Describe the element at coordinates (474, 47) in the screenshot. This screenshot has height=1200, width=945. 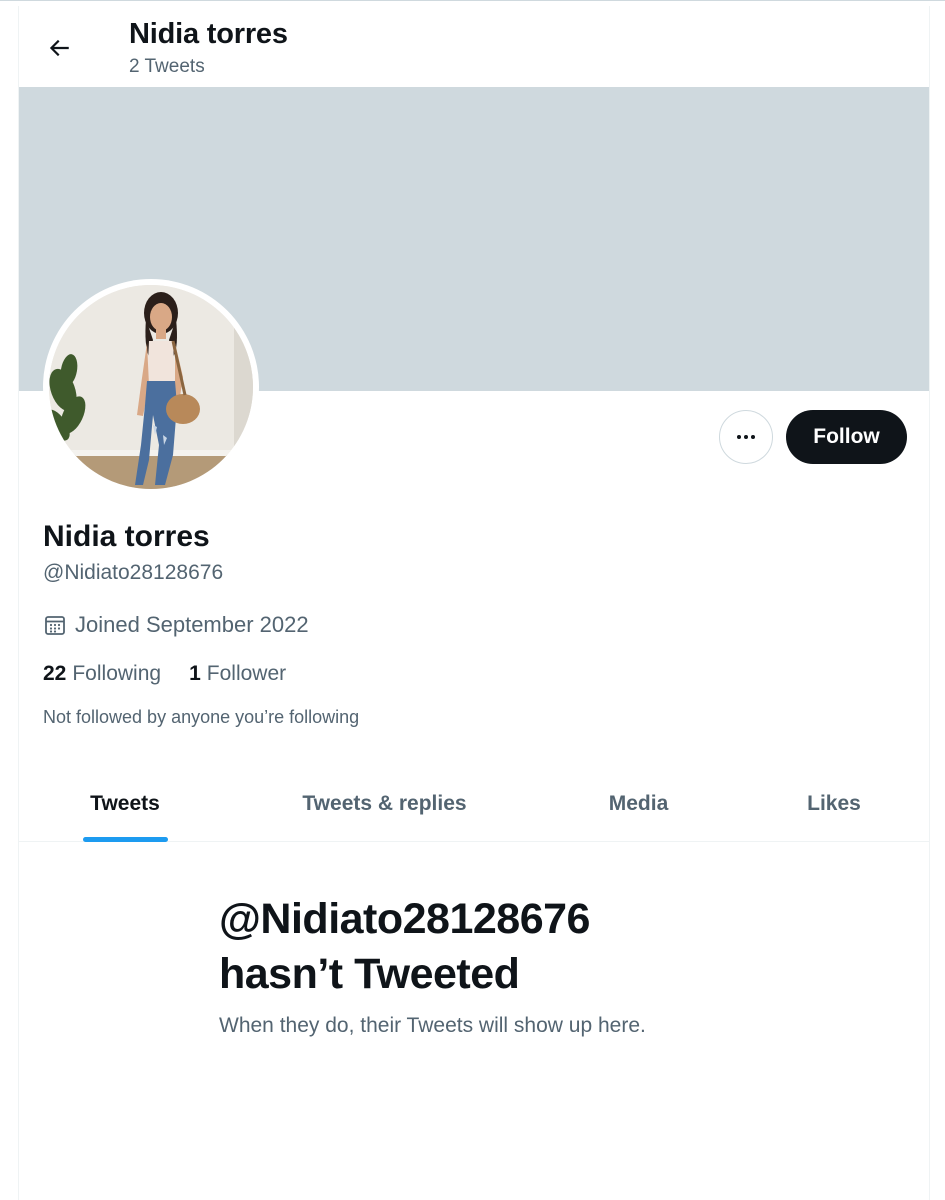
I see `profile-header: Nidia torres 2 Tweets` at that location.